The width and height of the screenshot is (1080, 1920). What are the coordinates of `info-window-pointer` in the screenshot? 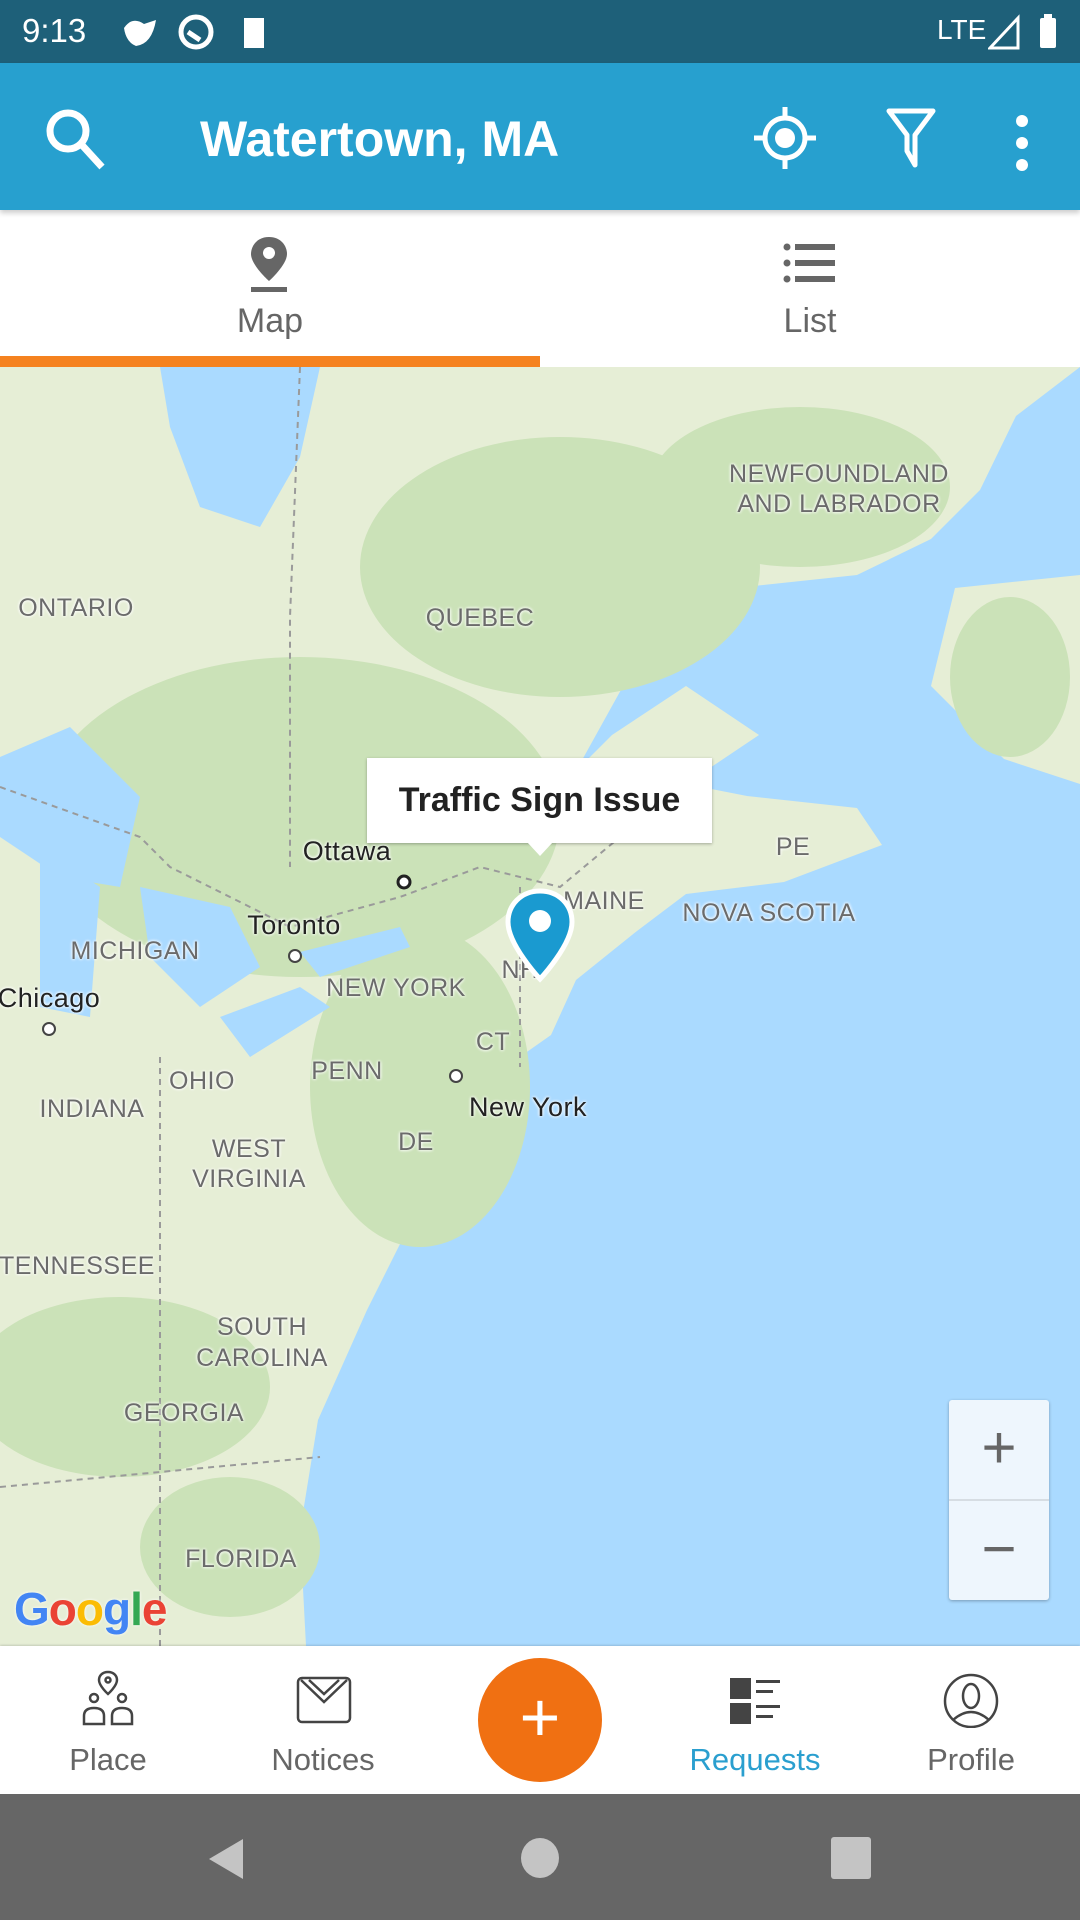 It's located at (540, 849).